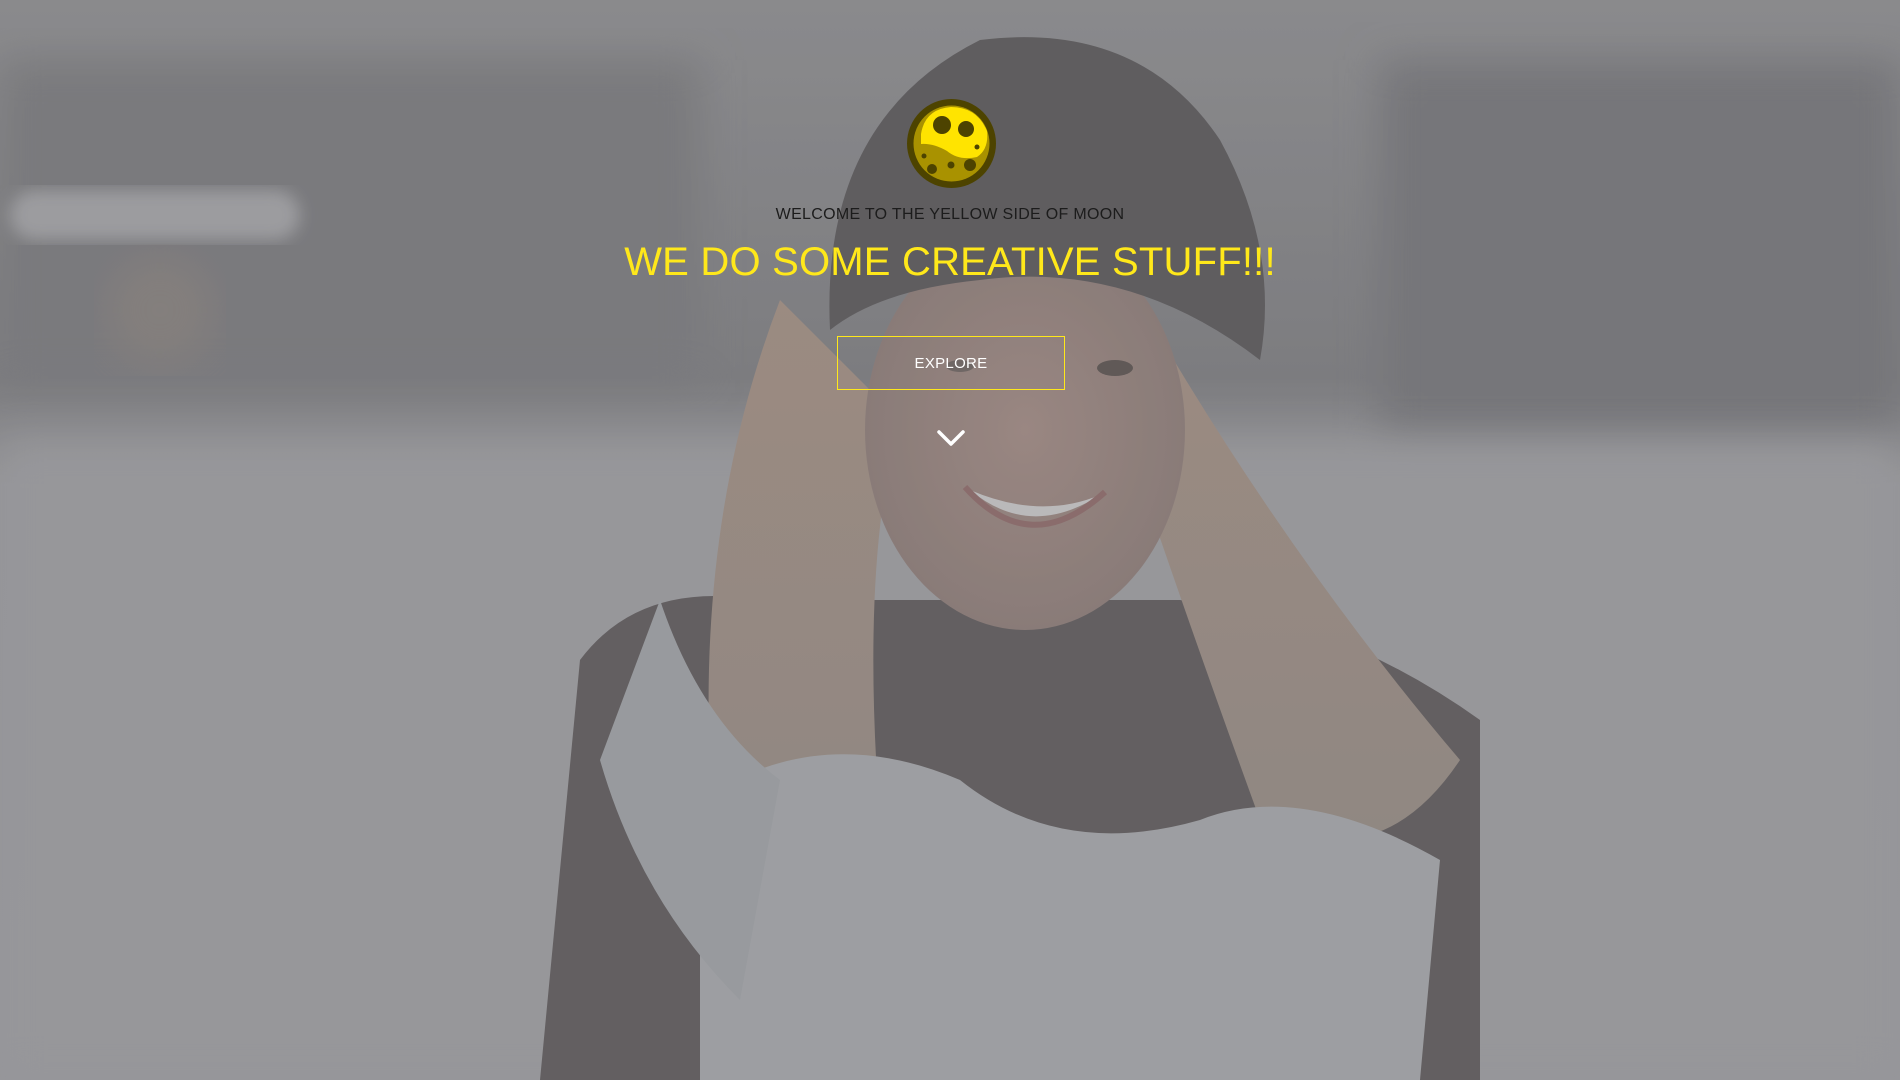  What do you see at coordinates (950, 262) in the screenshot?
I see `page-title: WE DO SOME CREATIVE STUFF!!!` at bounding box center [950, 262].